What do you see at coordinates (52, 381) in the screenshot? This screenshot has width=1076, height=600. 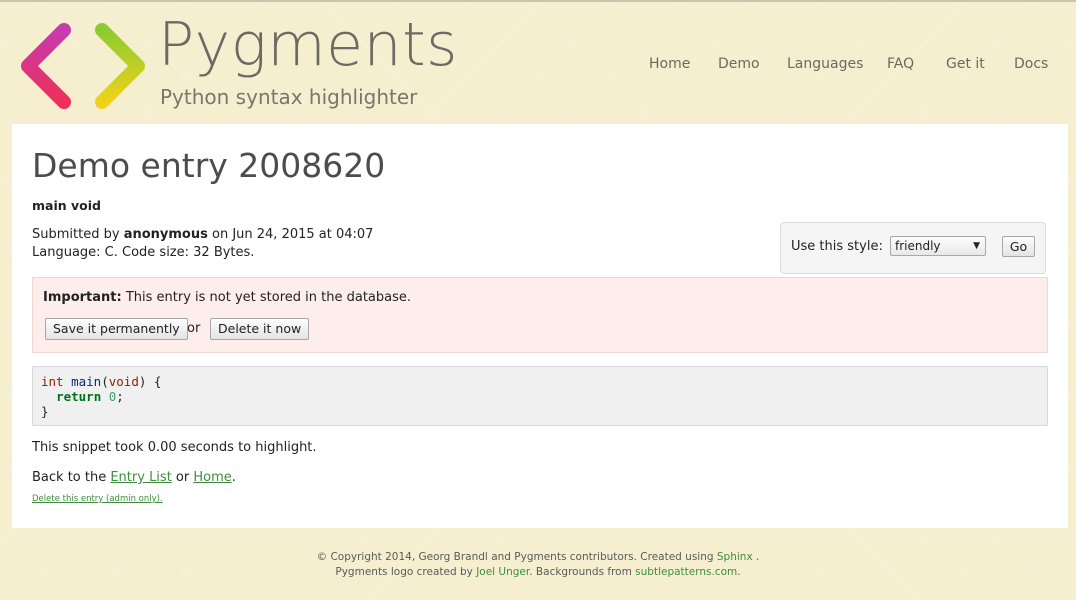 I see `code-token: int` at bounding box center [52, 381].